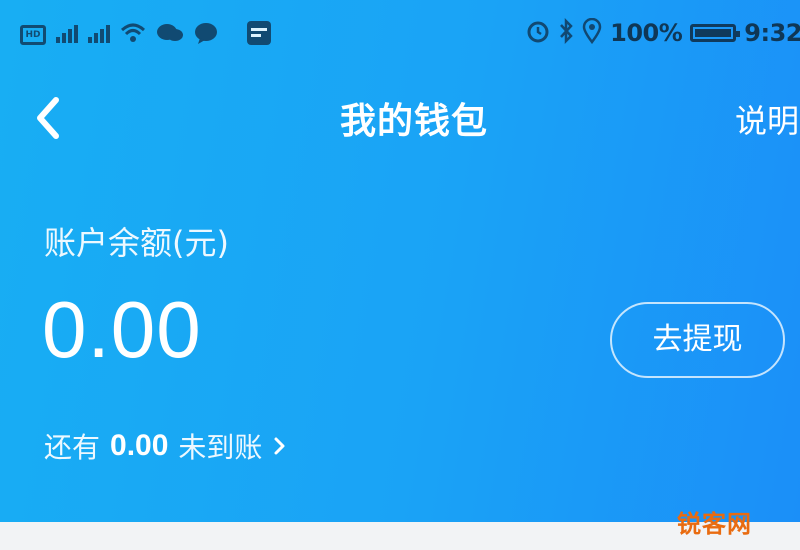 This screenshot has width=800, height=550. What do you see at coordinates (33, 35) in the screenshot?
I see `hd-icon: HD` at bounding box center [33, 35].